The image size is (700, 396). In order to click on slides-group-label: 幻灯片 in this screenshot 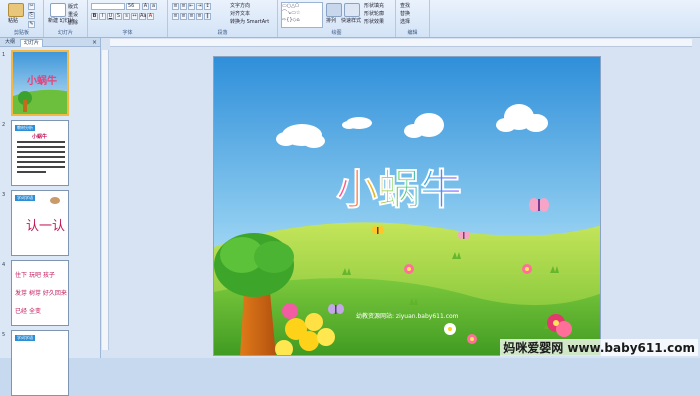, I will do `click(65, 33)`.